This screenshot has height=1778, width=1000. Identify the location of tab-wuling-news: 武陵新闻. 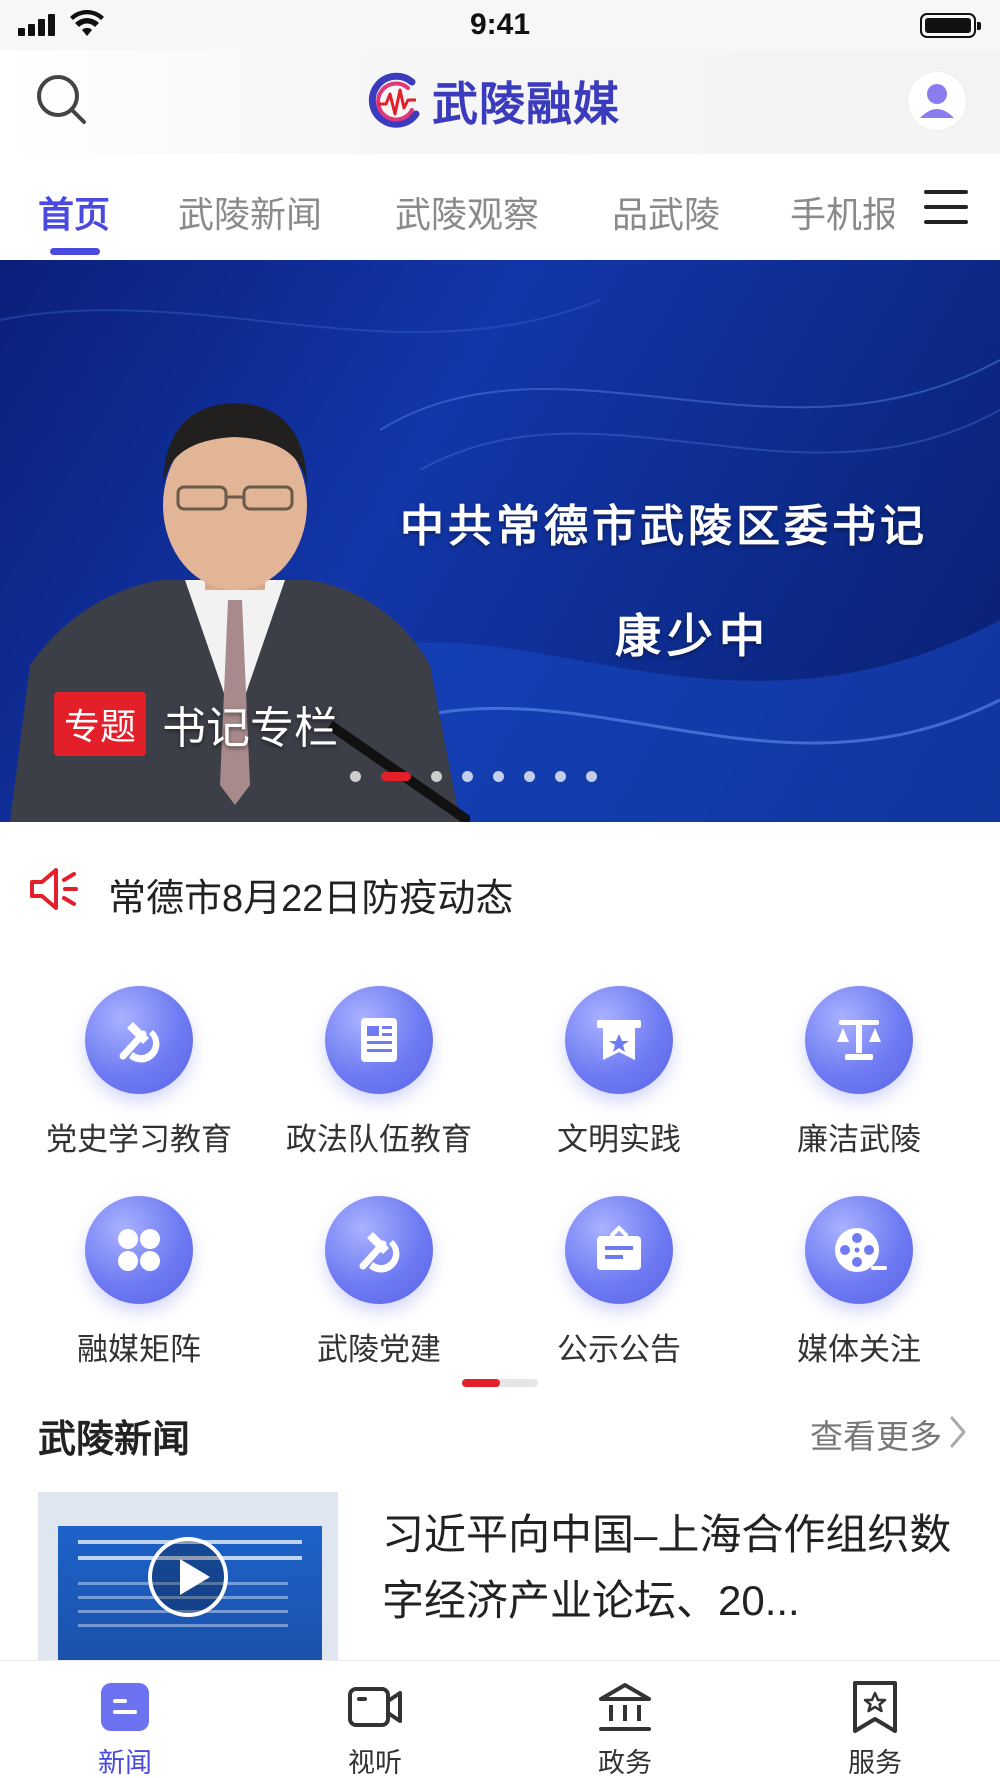
(250, 212).